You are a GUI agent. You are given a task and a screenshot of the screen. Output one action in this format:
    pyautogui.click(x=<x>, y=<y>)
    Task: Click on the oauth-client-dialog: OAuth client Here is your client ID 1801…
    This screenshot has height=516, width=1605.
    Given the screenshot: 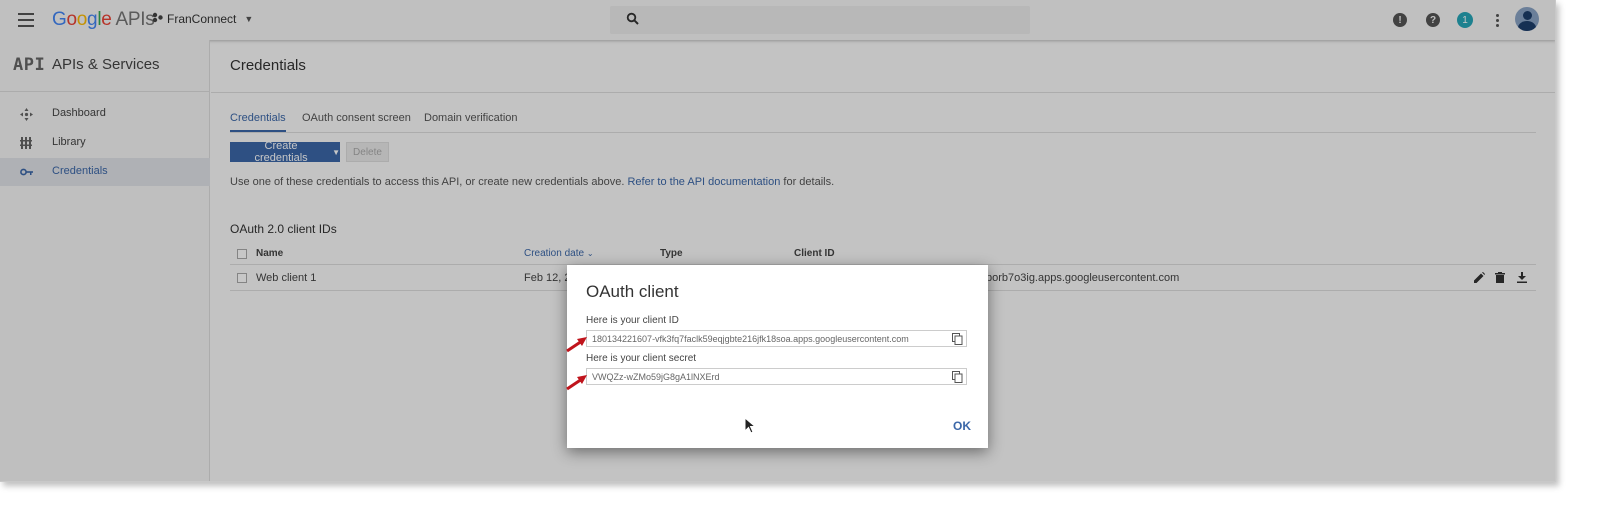 What is the action you would take?
    pyautogui.click(x=777, y=356)
    